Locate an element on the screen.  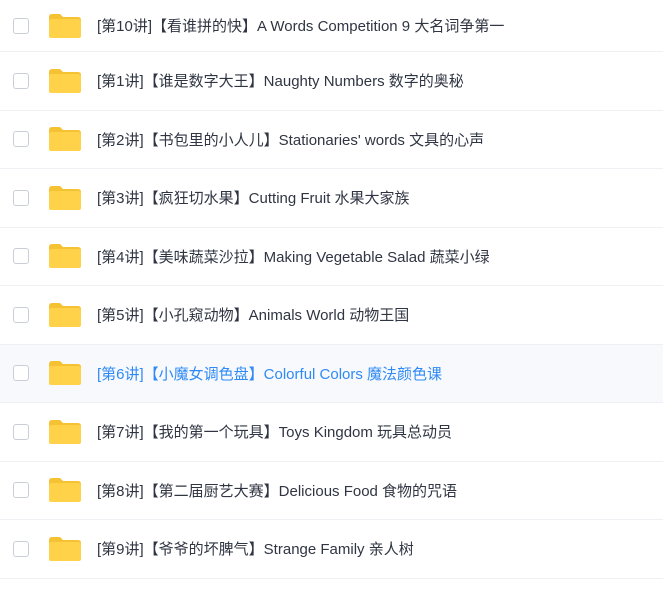
list-item: [第8讲]【第二届厨艺大赛】Delicious Food 食物的咒语 is located at coordinates (331, 491).